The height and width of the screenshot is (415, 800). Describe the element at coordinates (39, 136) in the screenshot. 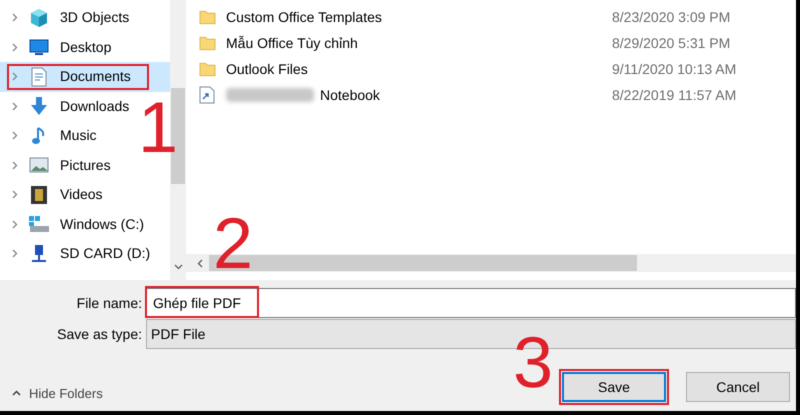

I see `music-note-icon` at that location.